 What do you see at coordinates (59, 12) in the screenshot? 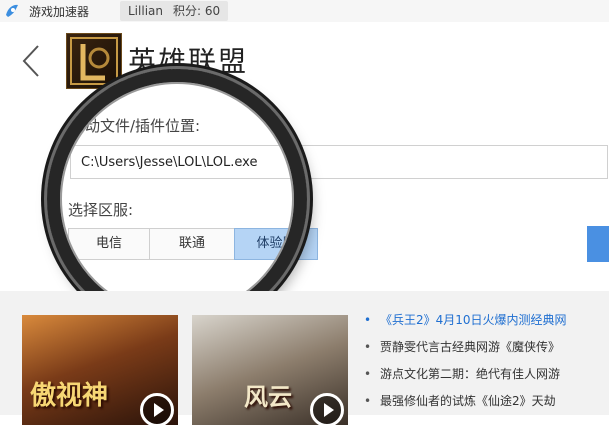
I see `app-title: 游戏加速器` at bounding box center [59, 12].